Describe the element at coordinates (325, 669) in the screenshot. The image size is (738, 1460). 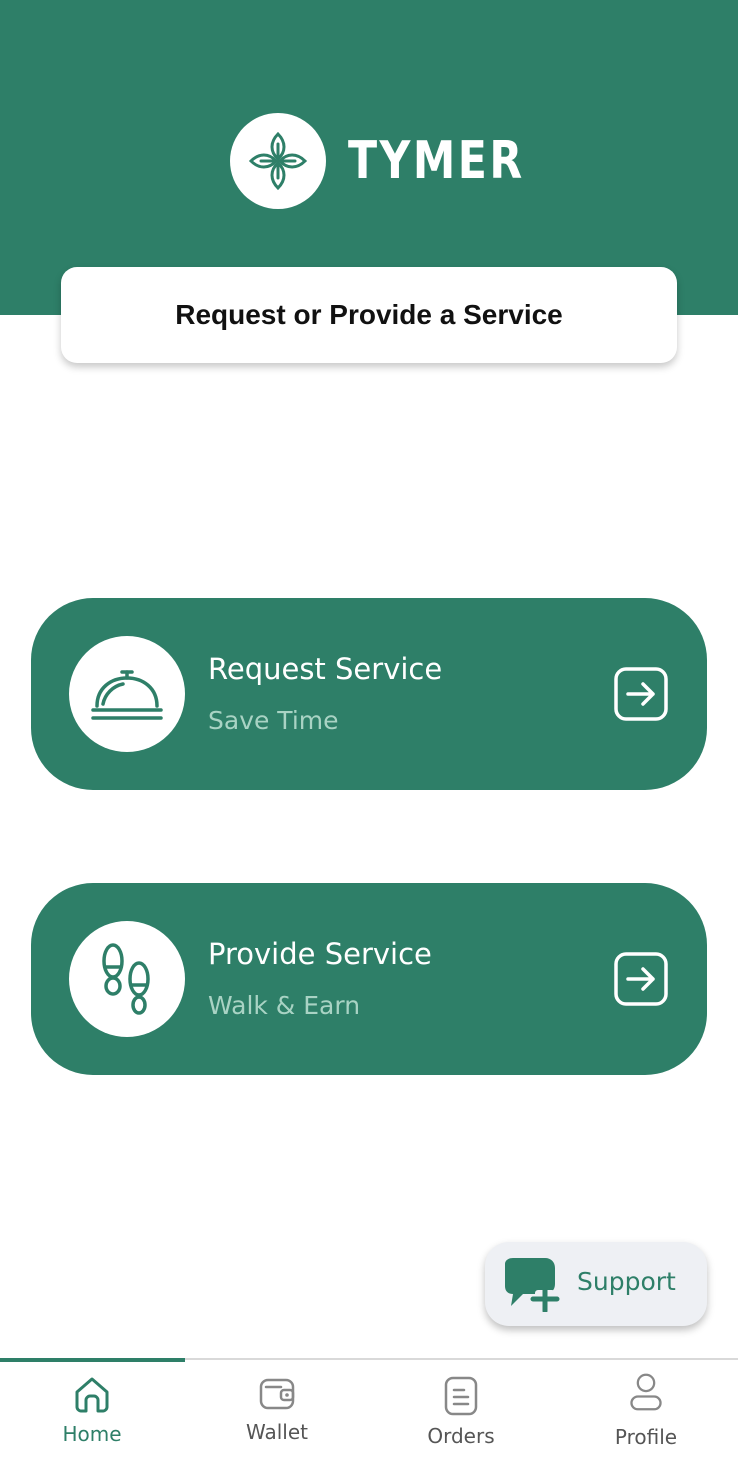
I see `request-service-title: Request Service` at that location.